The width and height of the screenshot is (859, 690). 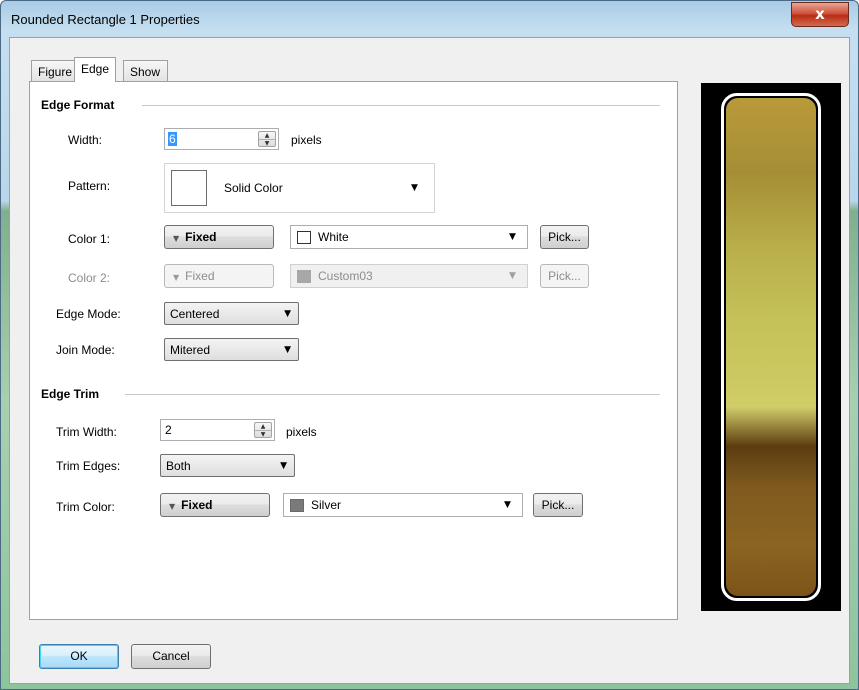 What do you see at coordinates (78, 105) in the screenshot?
I see `edge-format-section-title: Edge Format` at bounding box center [78, 105].